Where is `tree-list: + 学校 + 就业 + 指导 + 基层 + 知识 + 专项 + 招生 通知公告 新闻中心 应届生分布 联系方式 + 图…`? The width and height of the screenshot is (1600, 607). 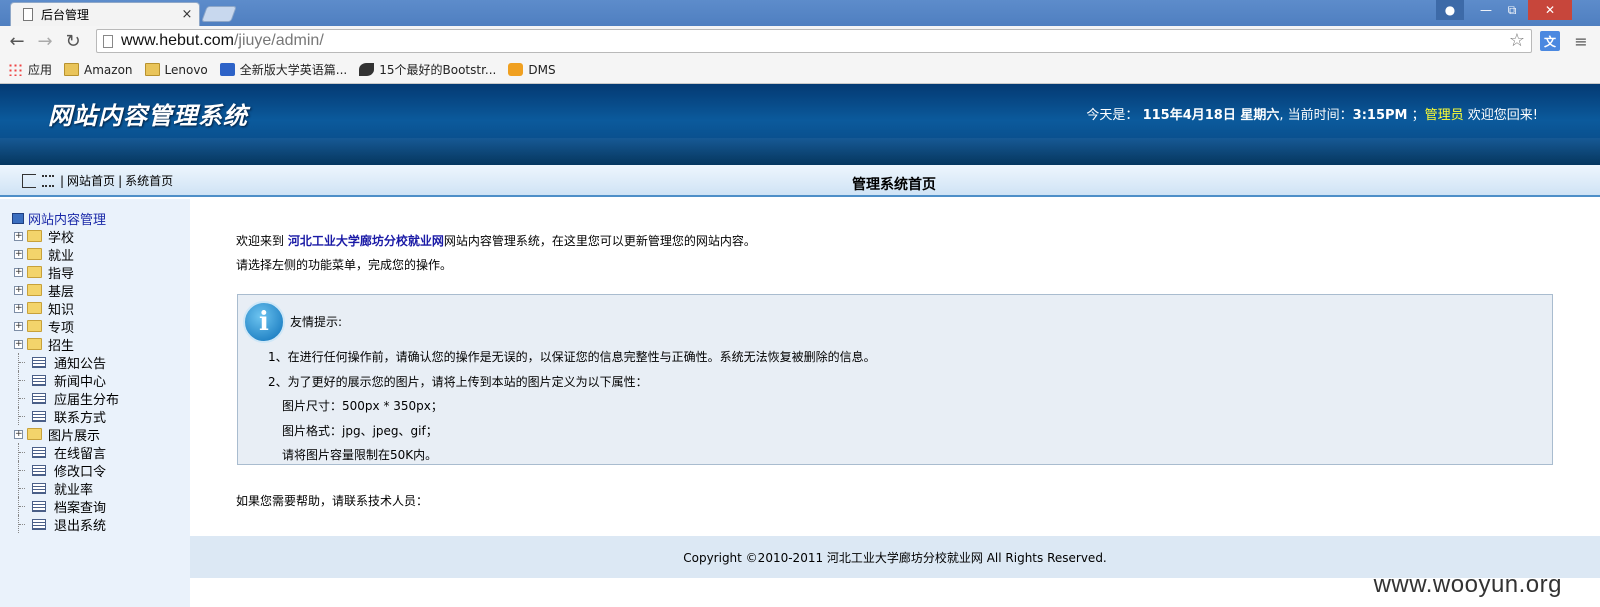
tree-list: + 学校 + 就业 + 指导 + 基层 + 知识 + 专项 + 招生 通知公告 新闻中心 应届生分布 联系方式 + 图… is located at coordinates (67, 380).